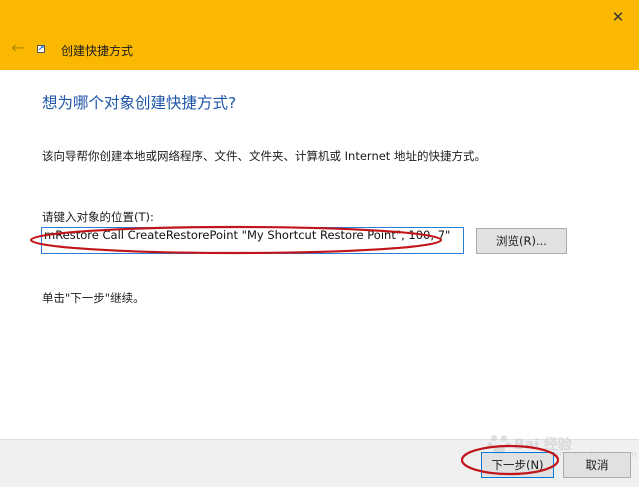 The height and width of the screenshot is (487, 639). I want to click on close-button: ✕, so click(618, 17).